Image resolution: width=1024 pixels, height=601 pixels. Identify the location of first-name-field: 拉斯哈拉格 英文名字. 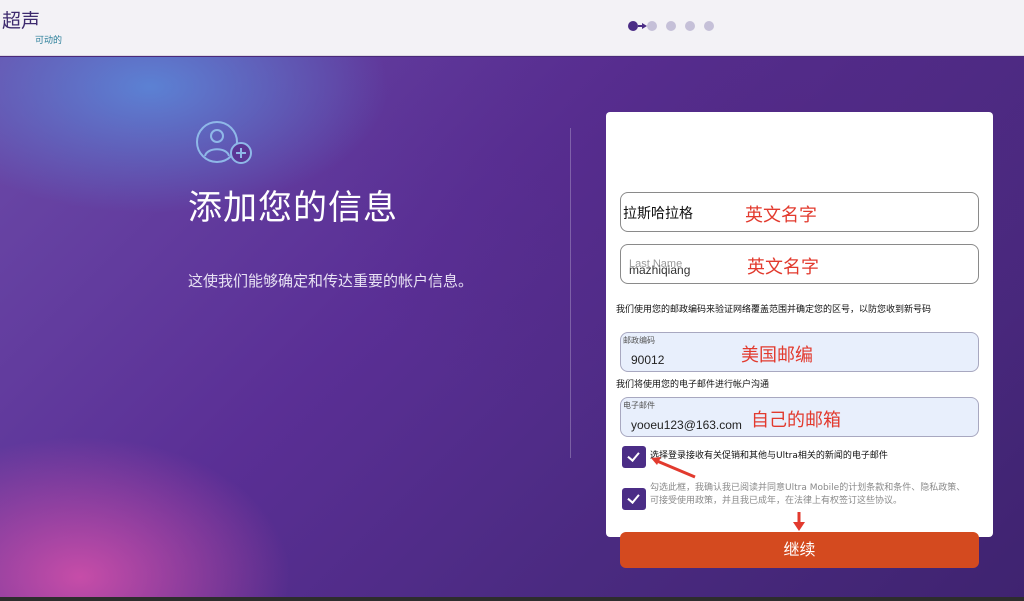
(799, 212).